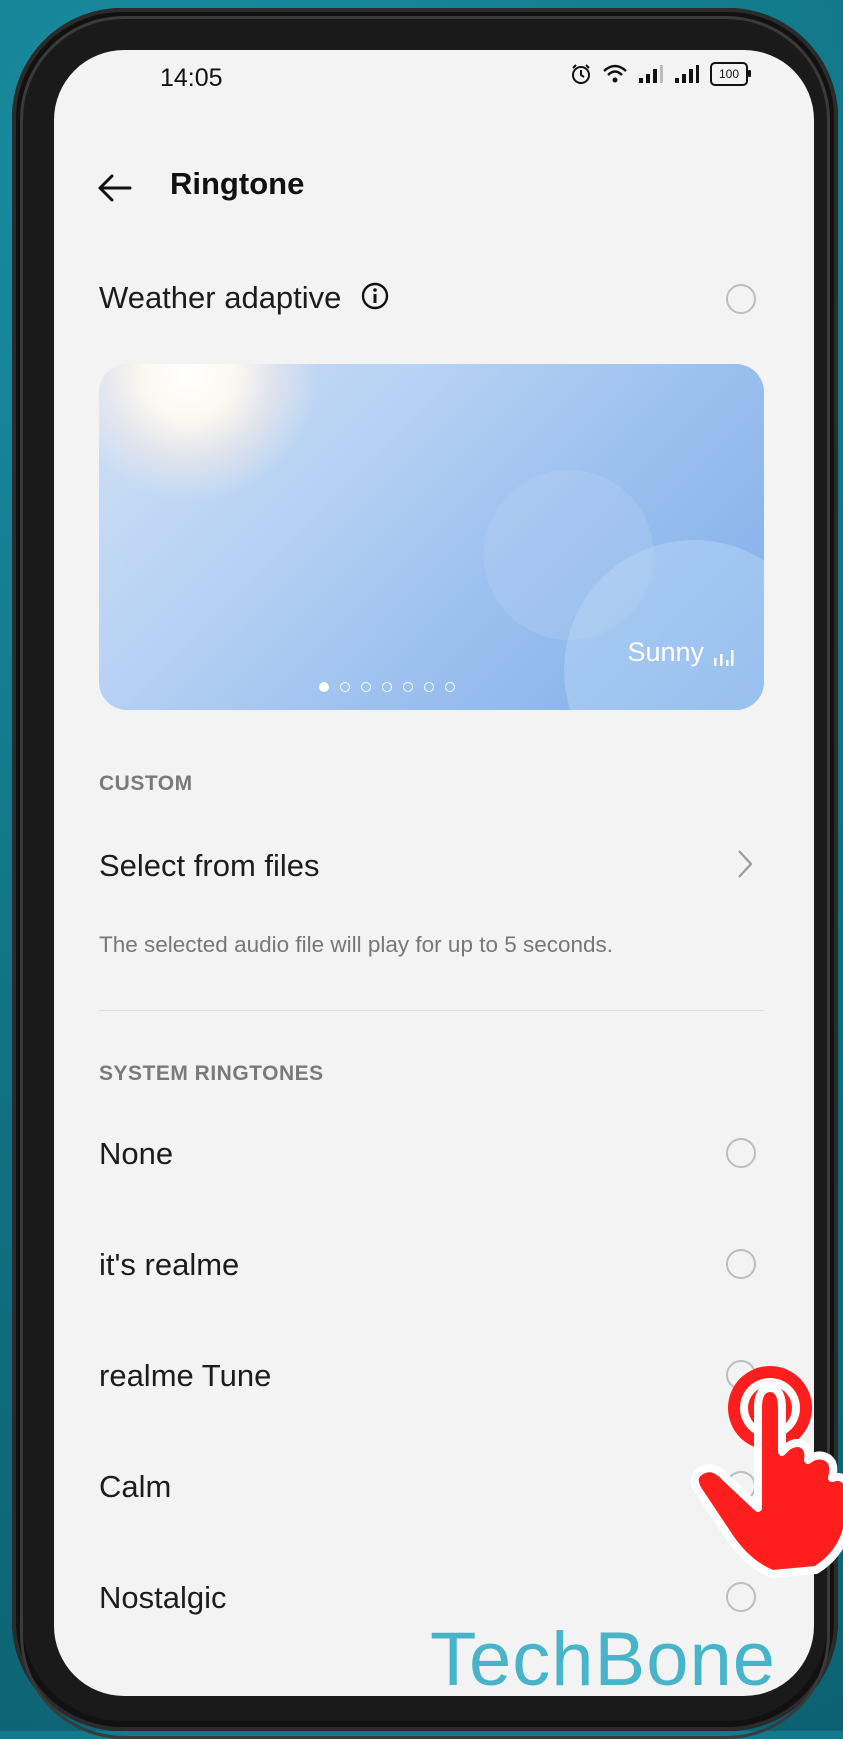  I want to click on ringtone-label: realme Tune, so click(185, 1375).